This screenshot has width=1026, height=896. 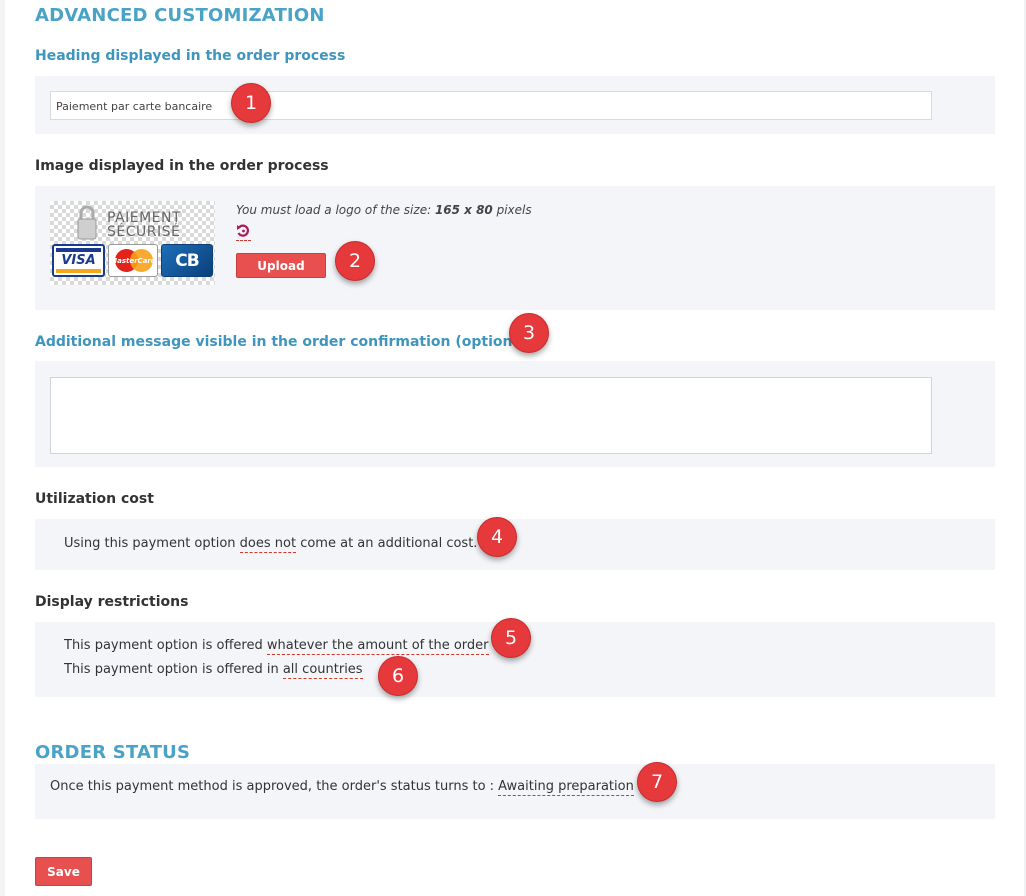 What do you see at coordinates (251, 103) in the screenshot?
I see `marker-1: 1` at bounding box center [251, 103].